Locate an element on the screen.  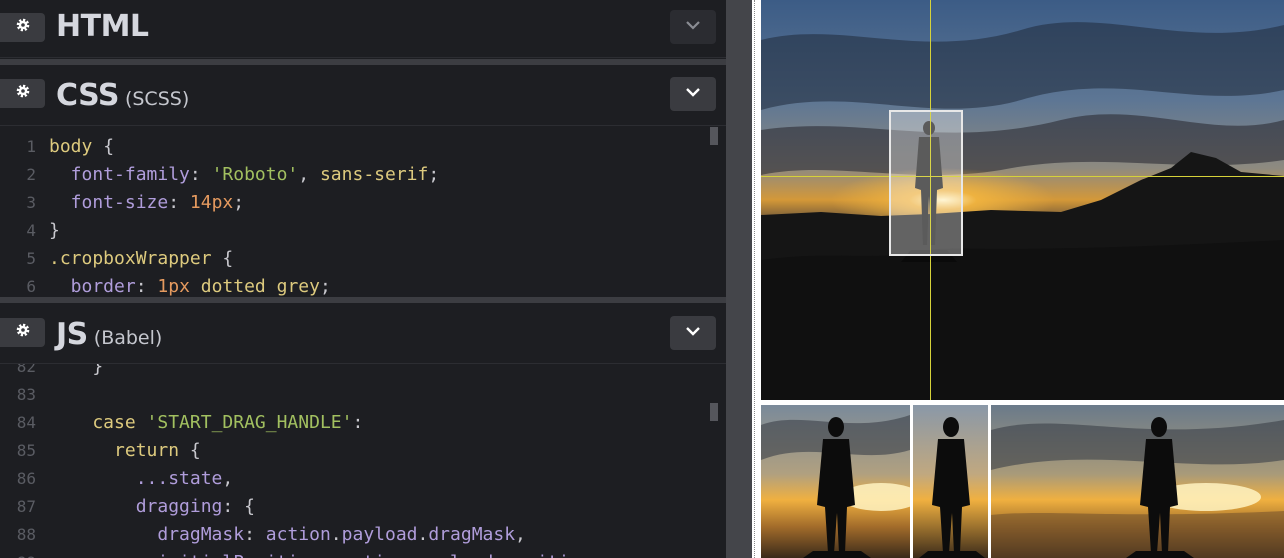
line-number: 89 is located at coordinates (18, 553).